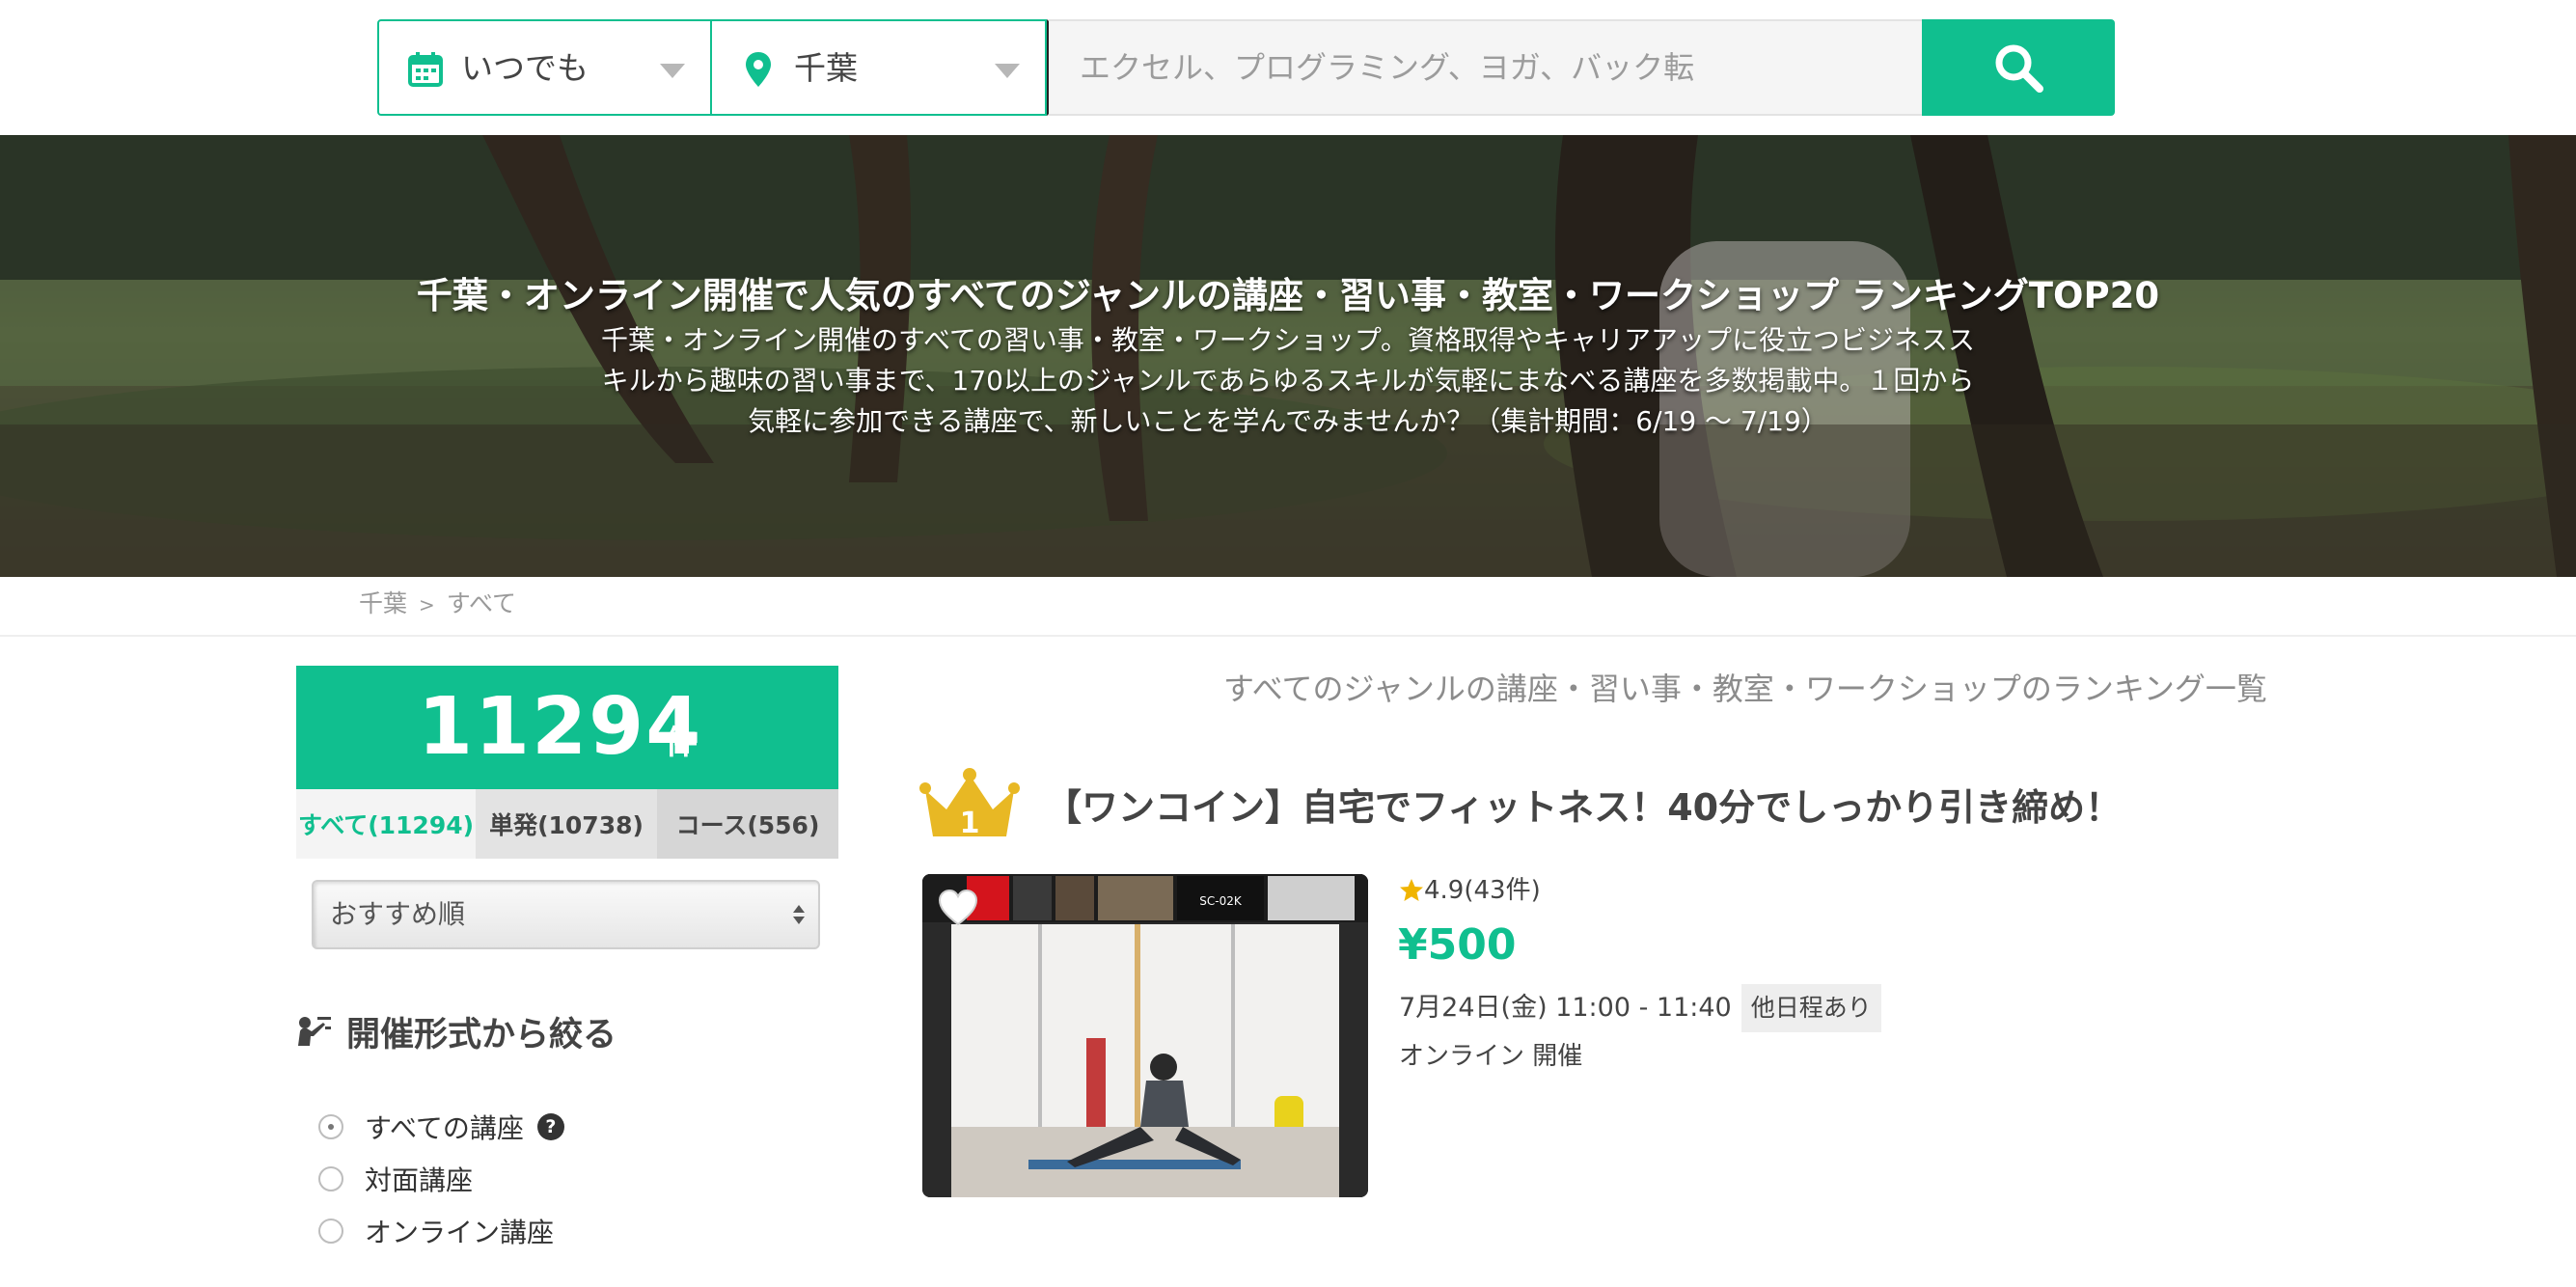 This screenshot has width=2576, height=1287. I want to click on calendar-icon, so click(425, 69).